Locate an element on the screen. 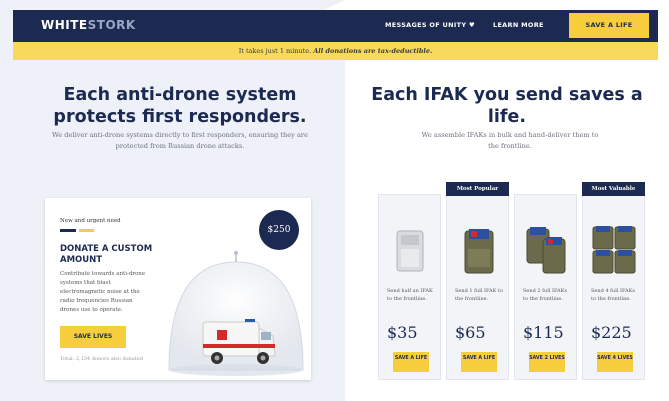 This screenshot has width=669, height=401. ifak-price: $225 is located at coordinates (611, 332).